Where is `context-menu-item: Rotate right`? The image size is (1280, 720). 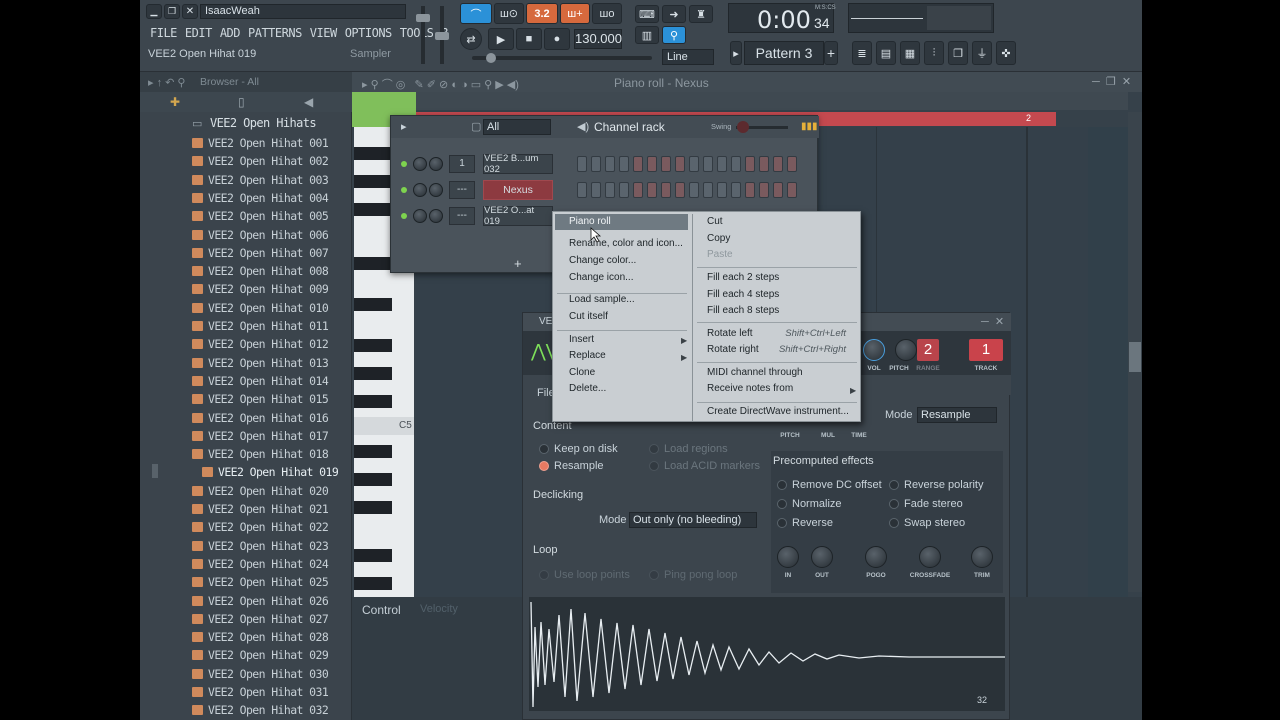 context-menu-item: Rotate right is located at coordinates (733, 349).